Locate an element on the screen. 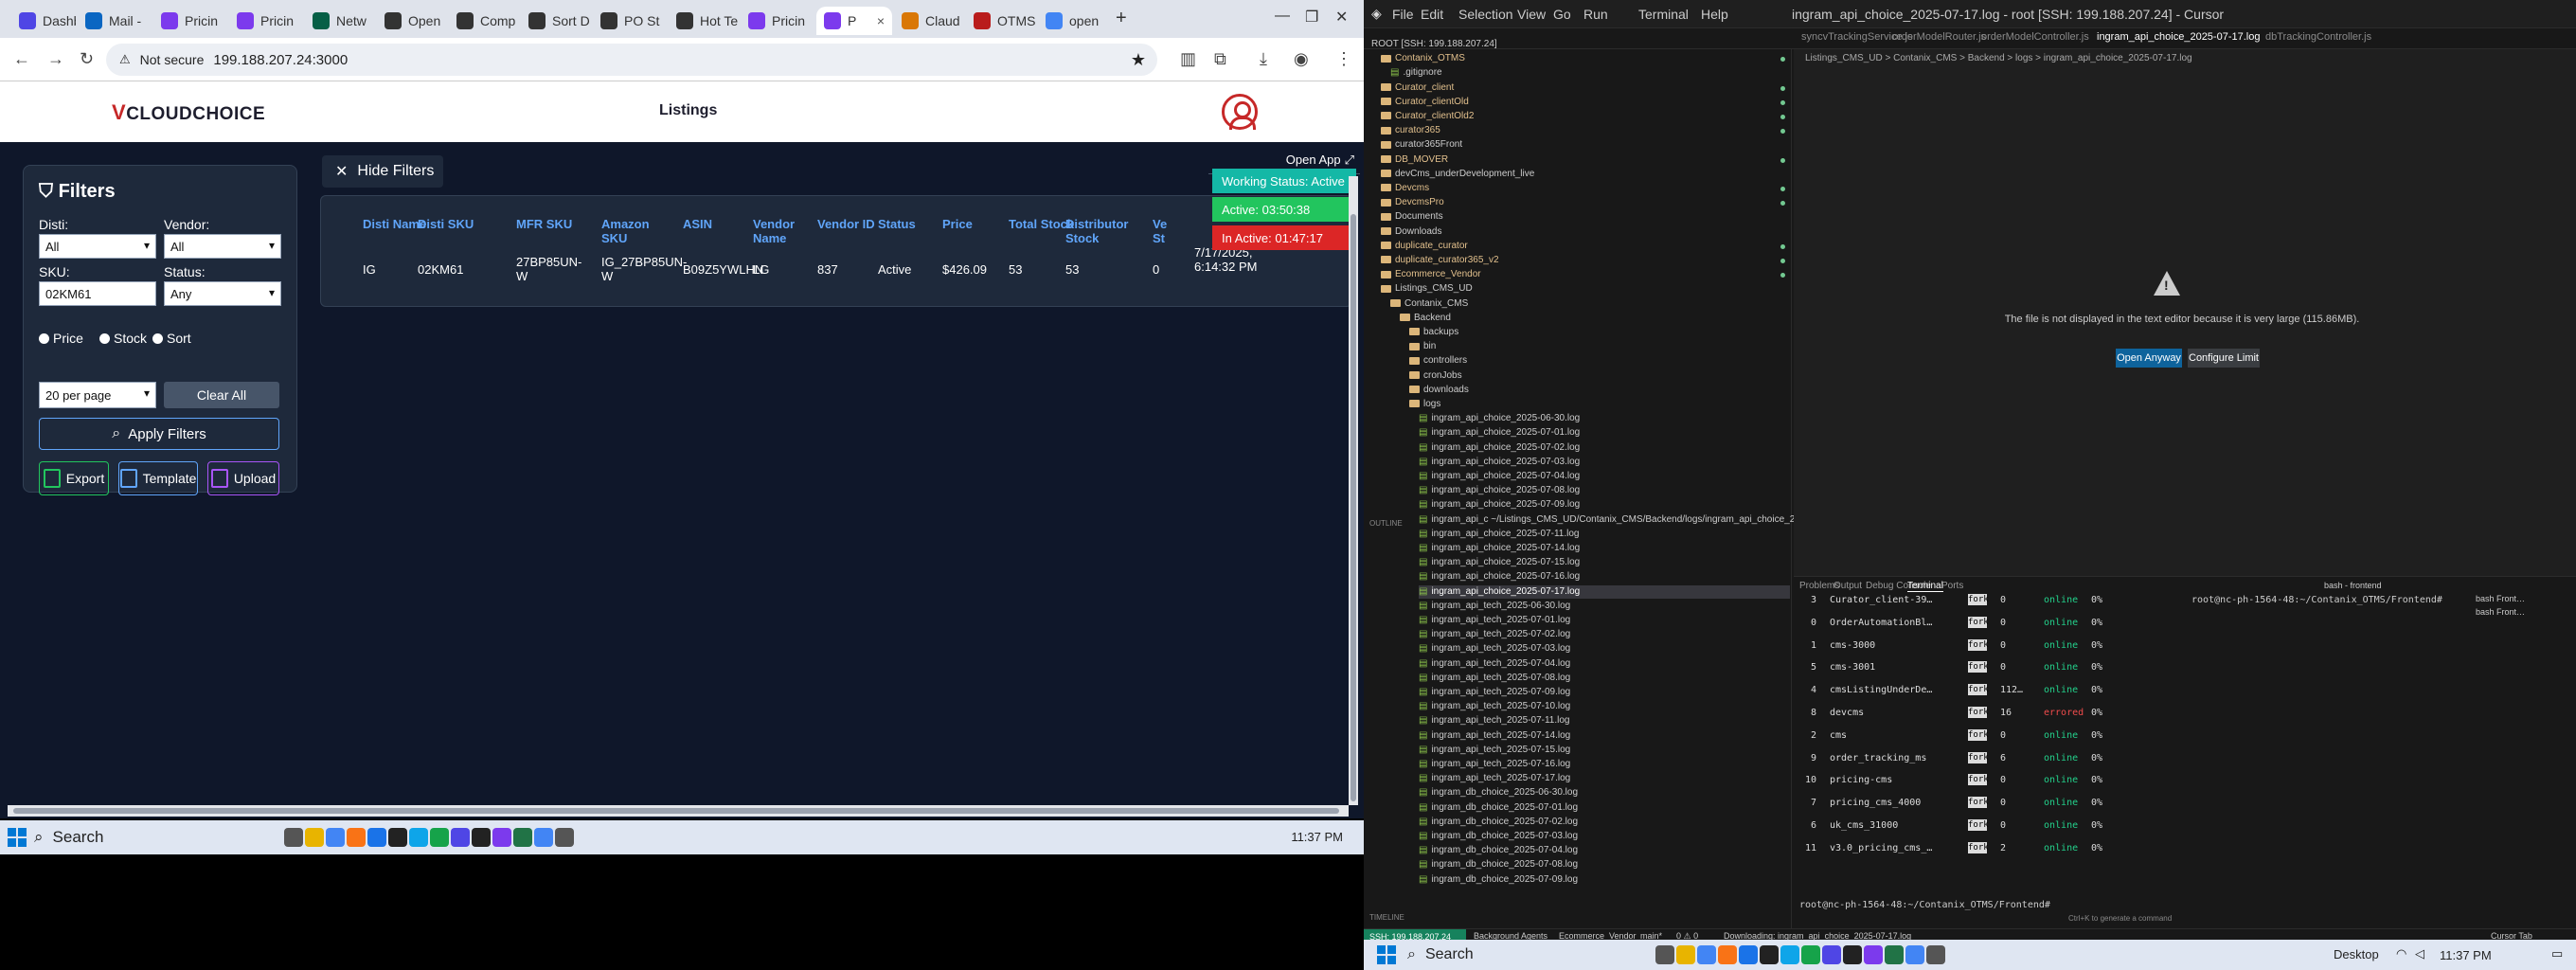 The width and height of the screenshot is (2576, 970). profile-icon: ◉ is located at coordinates (1301, 59).